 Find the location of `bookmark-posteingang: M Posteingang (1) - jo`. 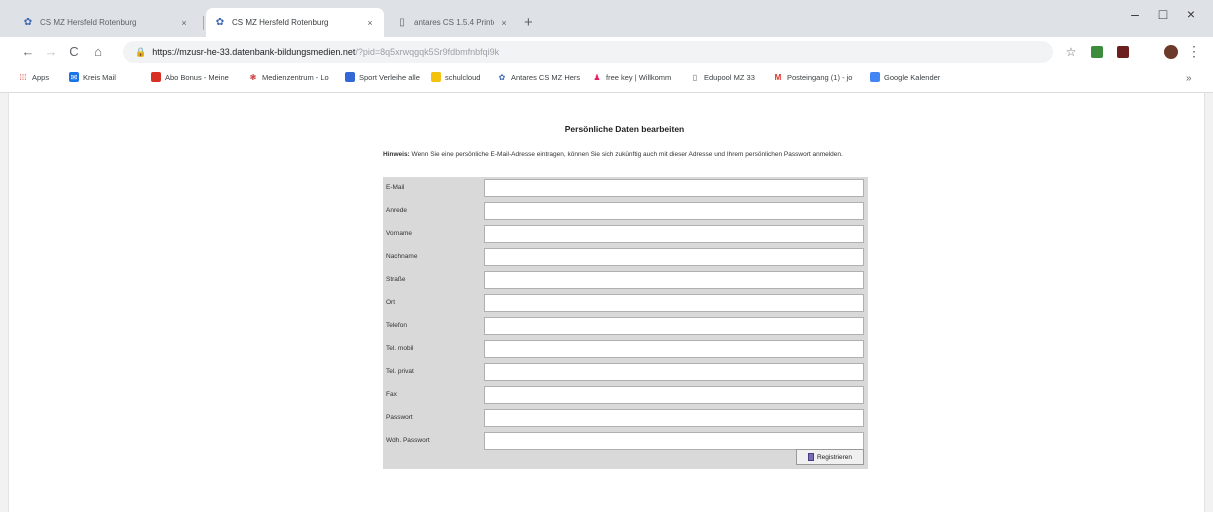

bookmark-posteingang: M Posteingang (1) - jo is located at coordinates (813, 77).